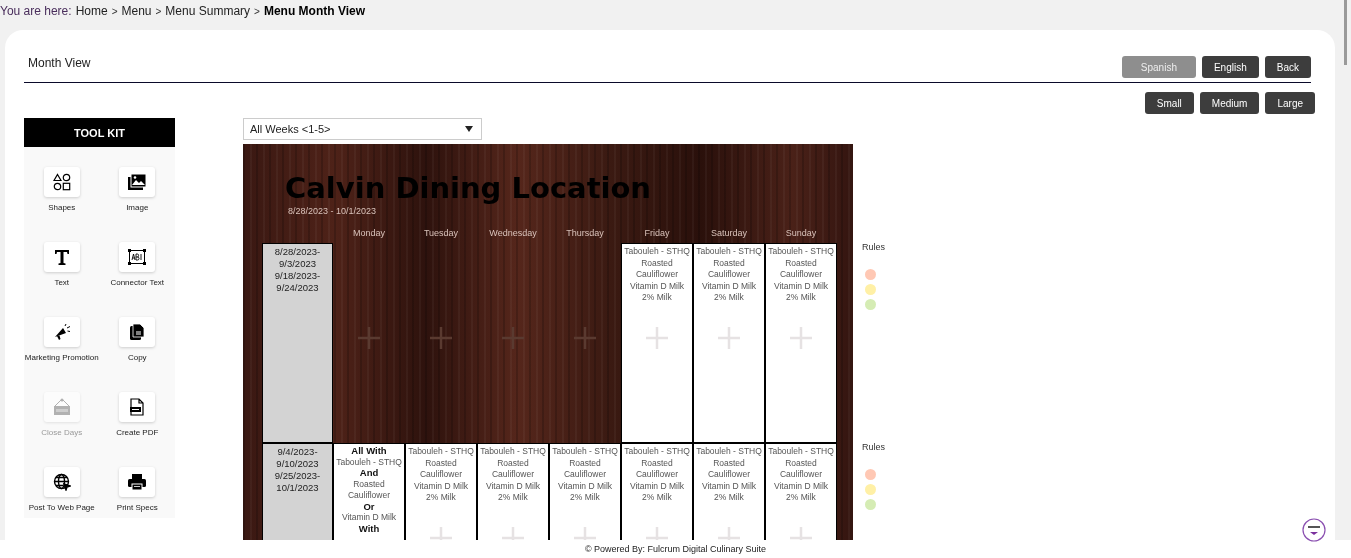 The height and width of the screenshot is (558, 1351). Describe the element at coordinates (675, 549) in the screenshot. I see `footer-text: © Powered By: Fulcrum Digital Culinary Suite` at that location.